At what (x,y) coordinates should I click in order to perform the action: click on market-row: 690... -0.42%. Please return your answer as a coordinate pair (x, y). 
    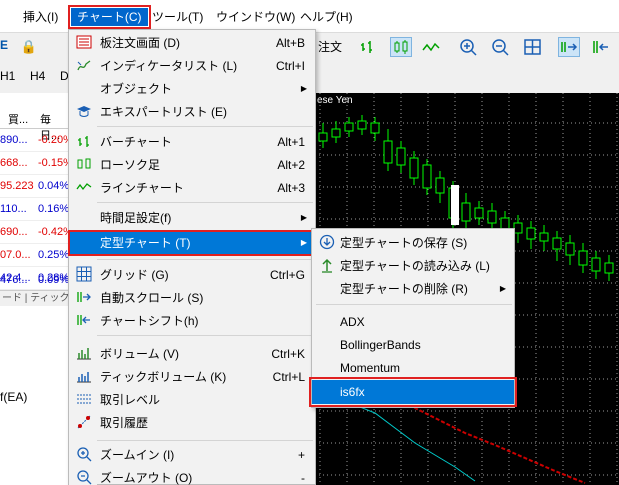
    Looking at the image, I should click on (36, 232).